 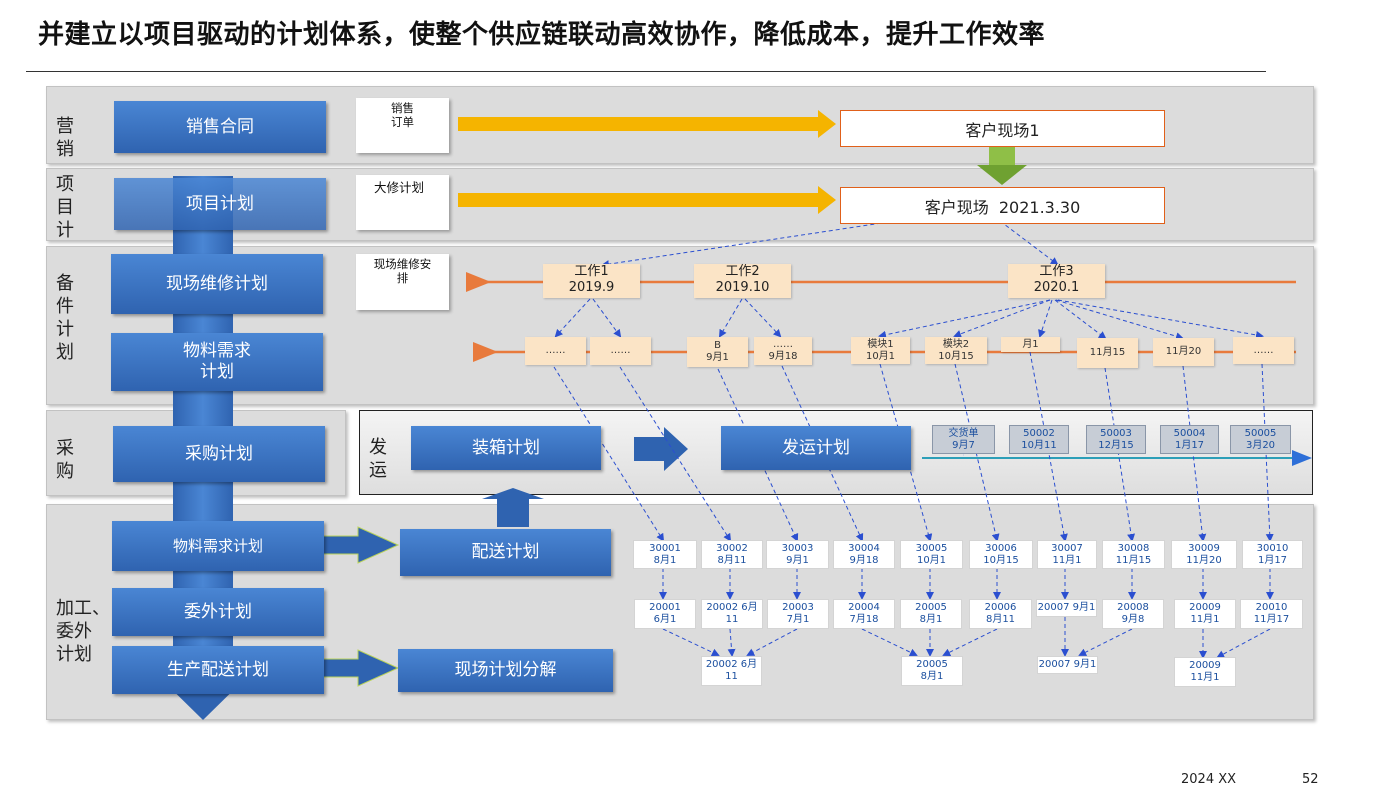 What do you see at coordinates (931, 554) in the screenshot?
I see `order-node-30005: 30005 10月1` at bounding box center [931, 554].